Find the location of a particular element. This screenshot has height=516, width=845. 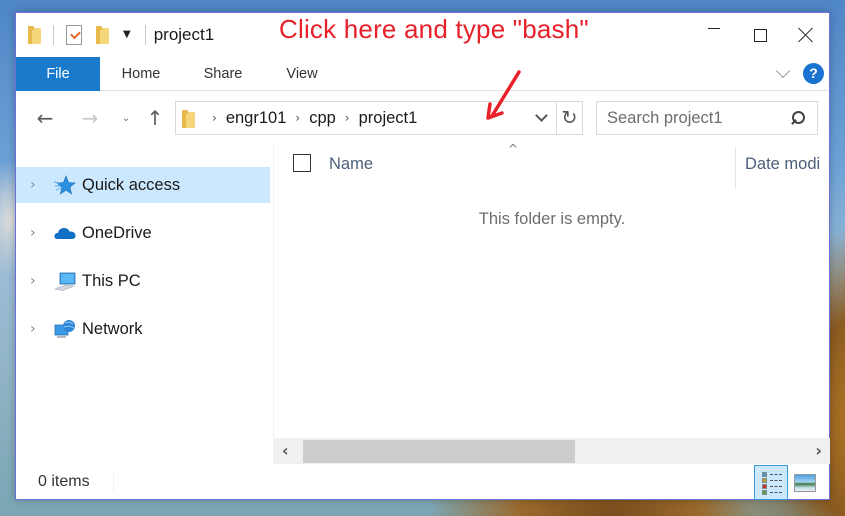

window-controls is located at coordinates (760, 35).